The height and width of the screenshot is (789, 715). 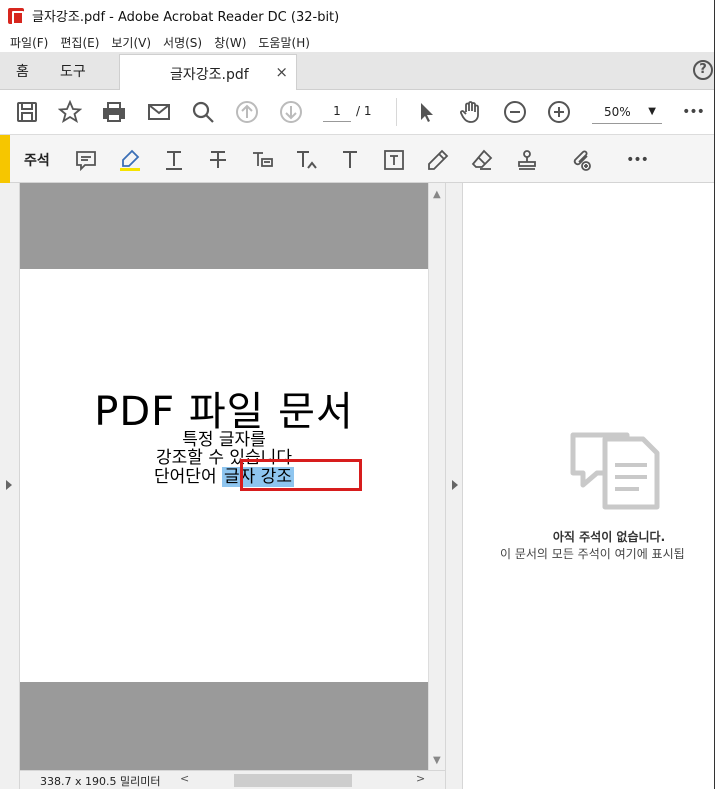 I want to click on sticky-note-icon, so click(x=86, y=160).